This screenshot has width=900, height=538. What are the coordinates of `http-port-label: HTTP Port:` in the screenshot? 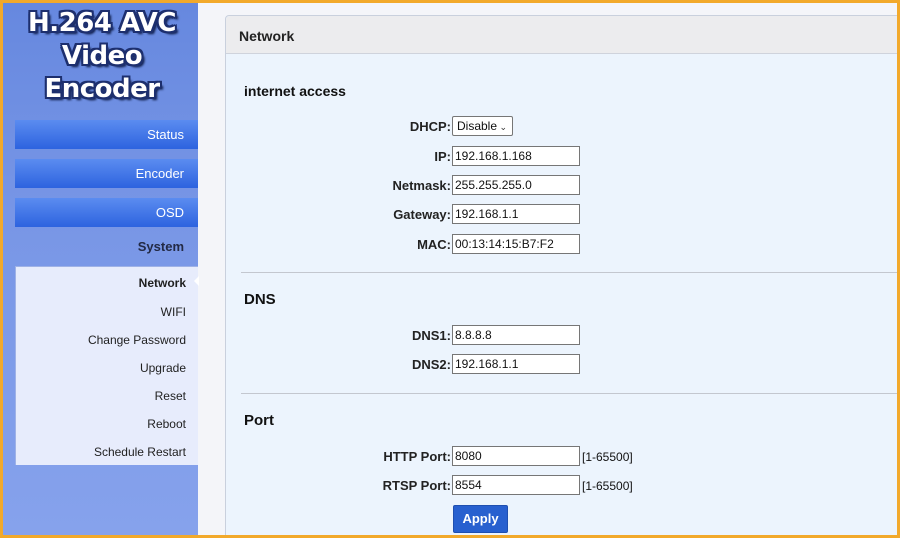 It's located at (417, 456).